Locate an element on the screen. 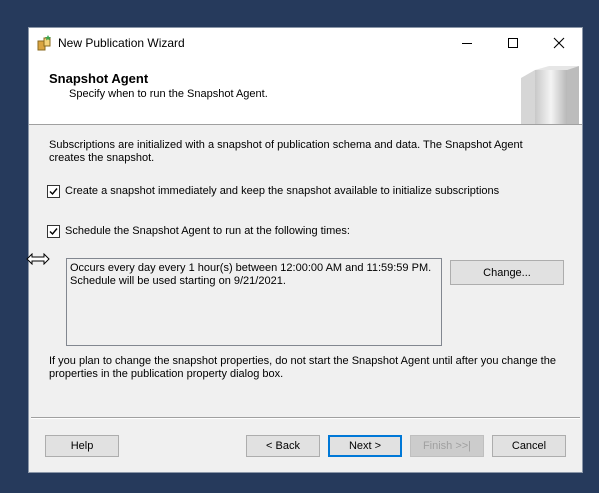 Image resolution: width=599 pixels, height=493 pixels. schedule-agent-checkbox is located at coordinates (53, 231).